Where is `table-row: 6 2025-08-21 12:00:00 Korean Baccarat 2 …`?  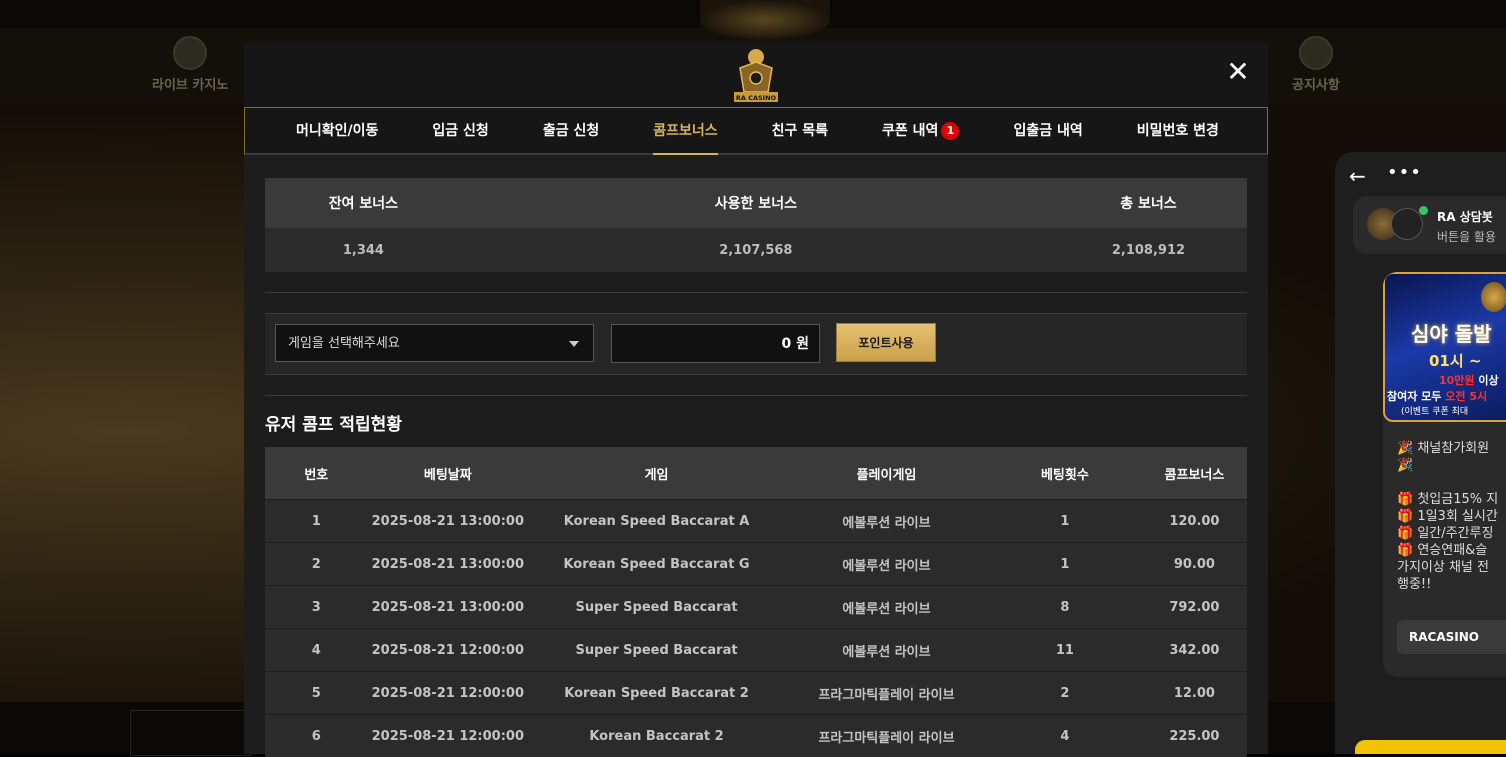
table-row: 6 2025-08-21 12:00:00 Korean Baccarat 2 … is located at coordinates (756, 736).